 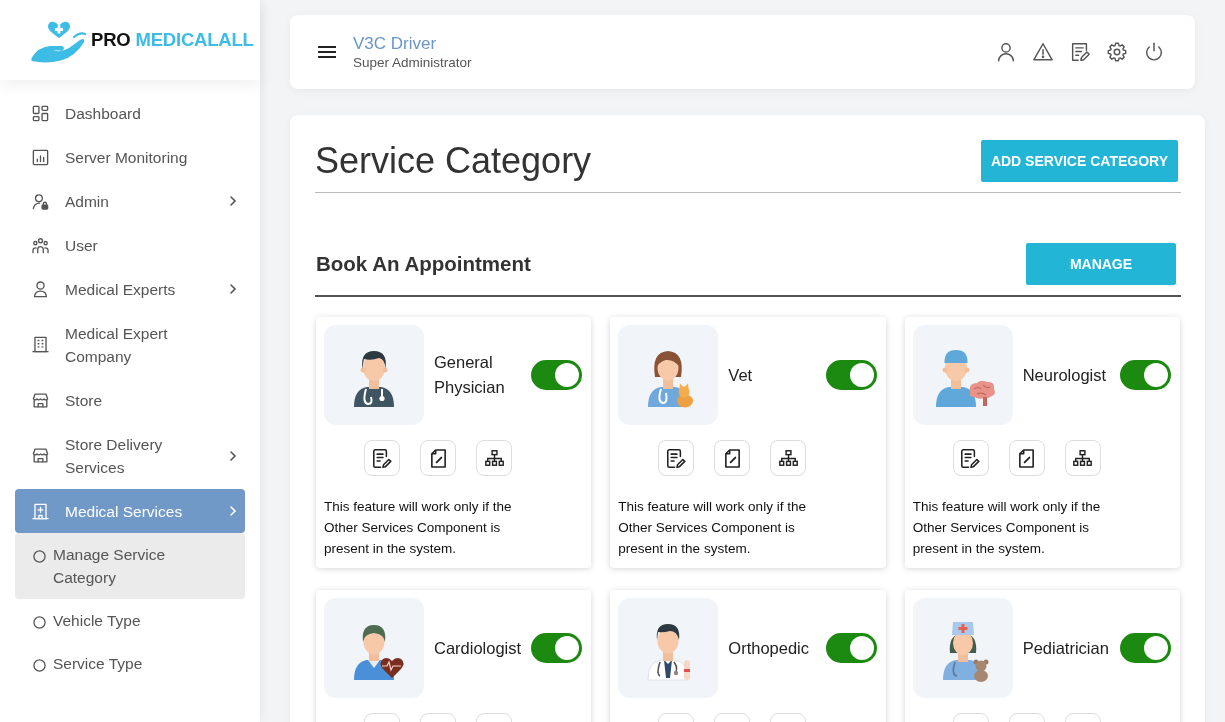 What do you see at coordinates (962, 375) in the screenshot?
I see `doctor-with-brain-icon` at bounding box center [962, 375].